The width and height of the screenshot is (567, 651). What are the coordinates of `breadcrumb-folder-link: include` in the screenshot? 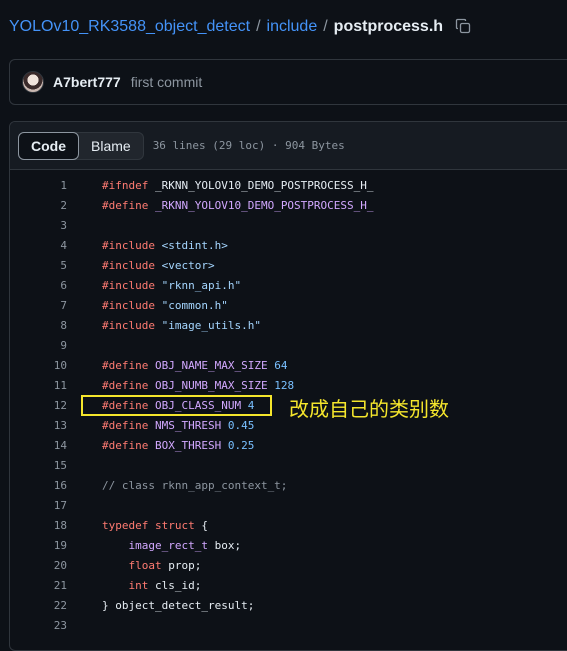 It's located at (292, 27).